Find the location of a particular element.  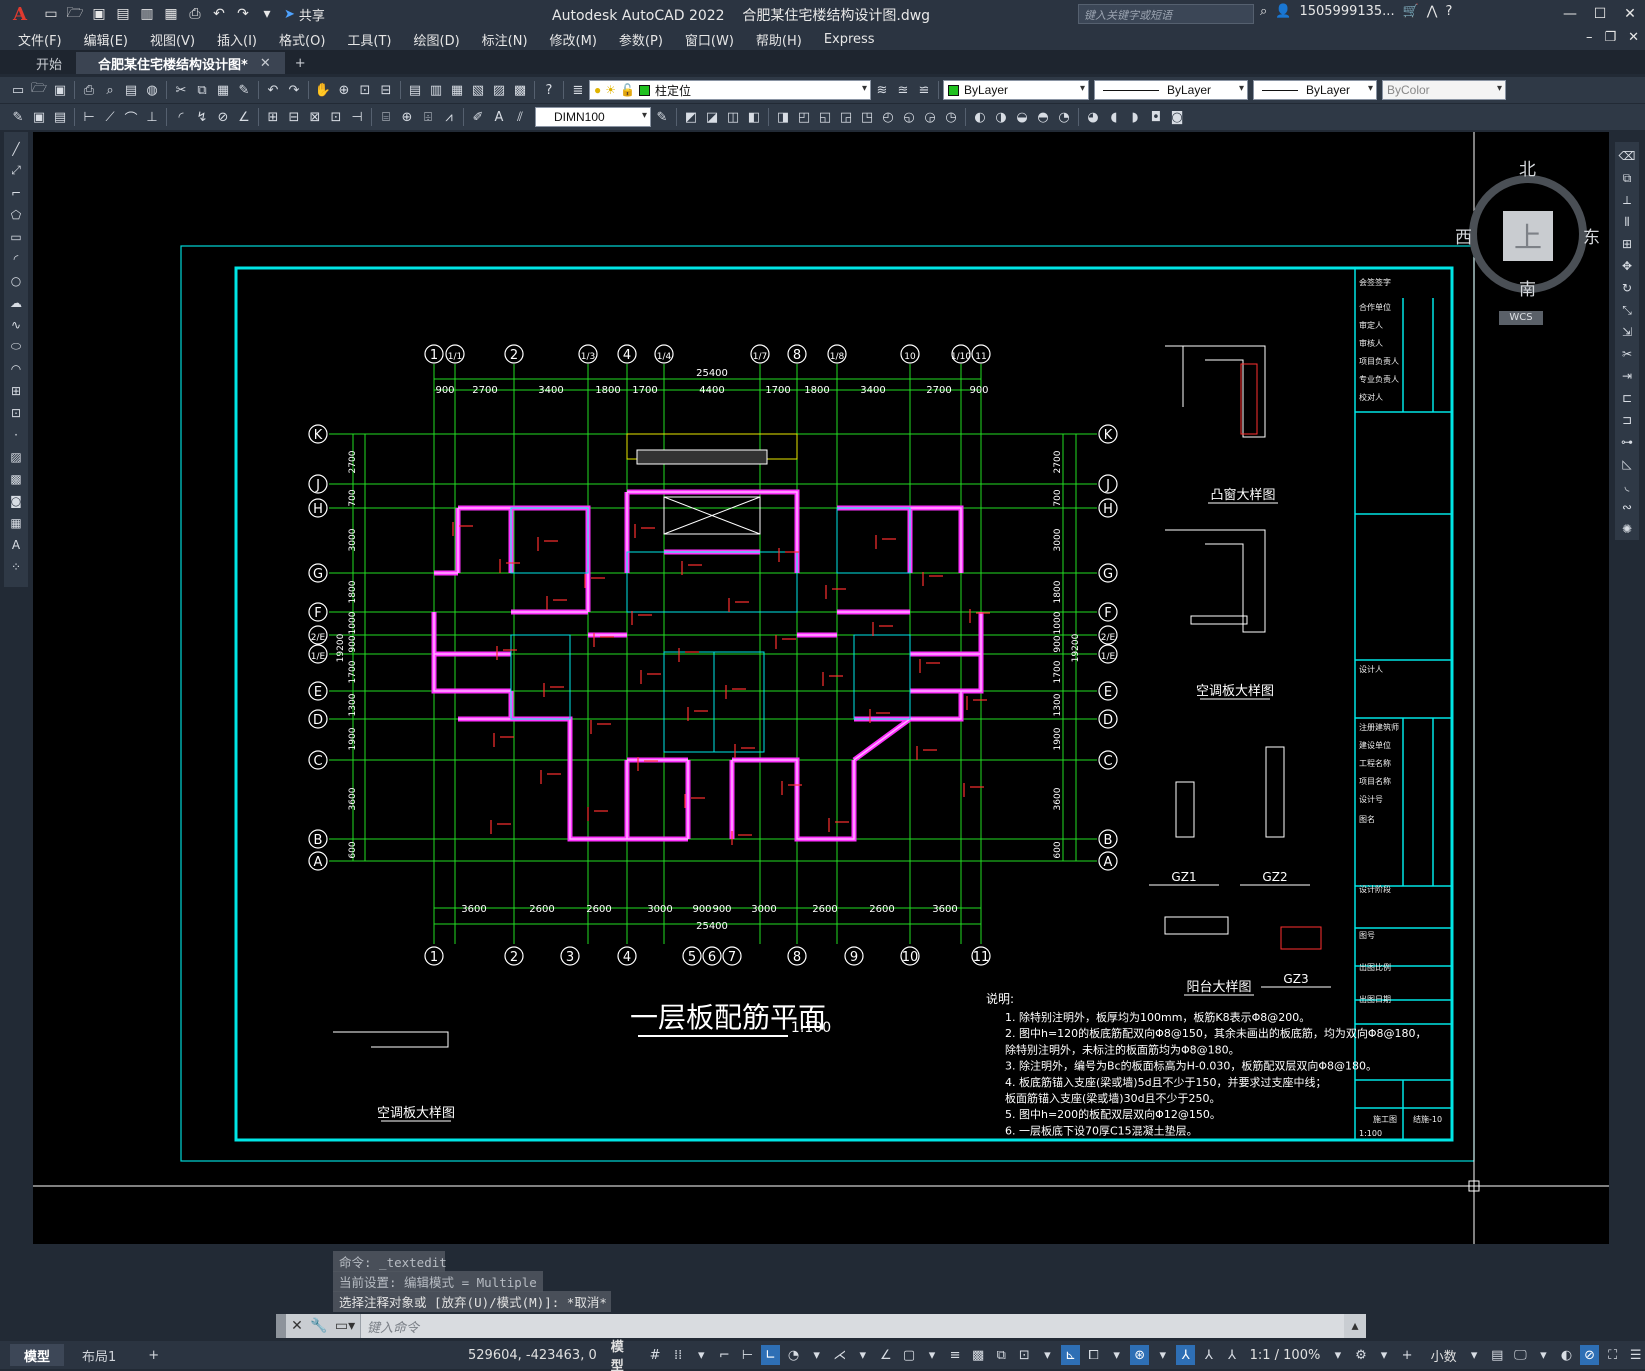

redo-icon: ↷ is located at coordinates (243, 14).